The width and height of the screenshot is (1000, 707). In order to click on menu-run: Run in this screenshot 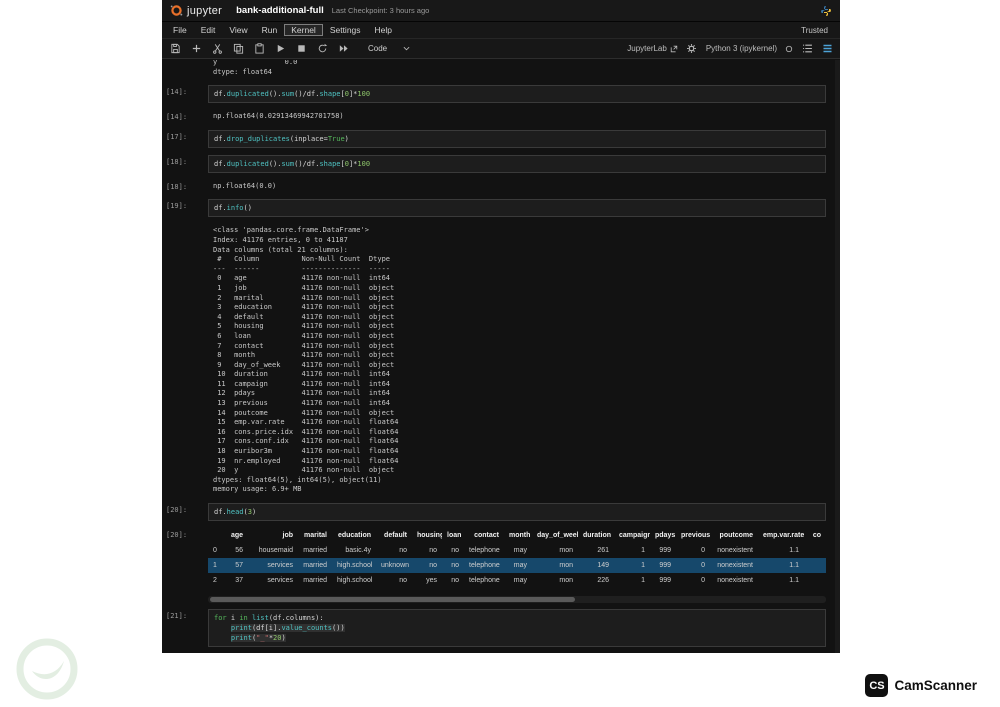, I will do `click(270, 30)`.